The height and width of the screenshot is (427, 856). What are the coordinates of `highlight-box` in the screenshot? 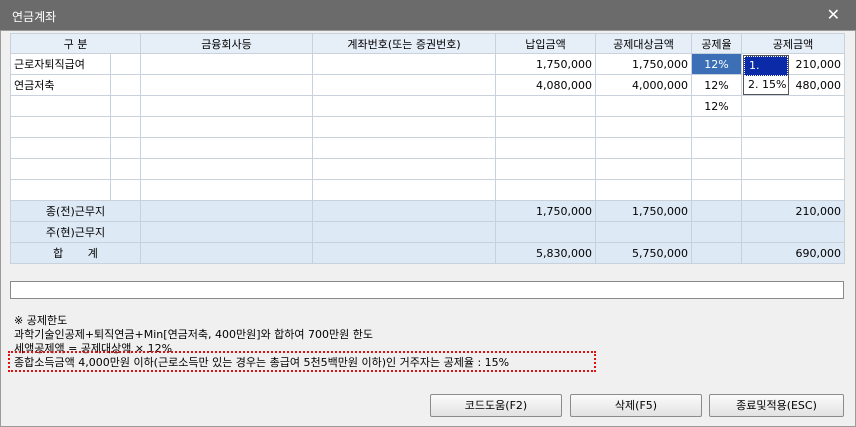 It's located at (302, 361).